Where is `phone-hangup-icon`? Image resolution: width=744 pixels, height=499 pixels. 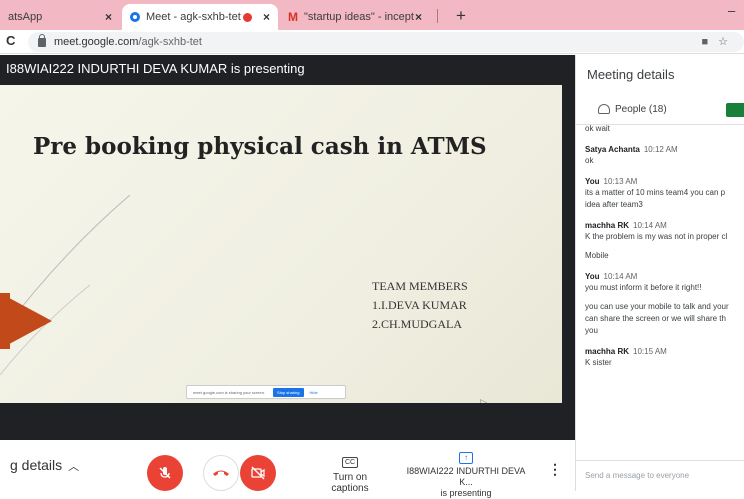
phone-hangup-icon is located at coordinates (221, 473).